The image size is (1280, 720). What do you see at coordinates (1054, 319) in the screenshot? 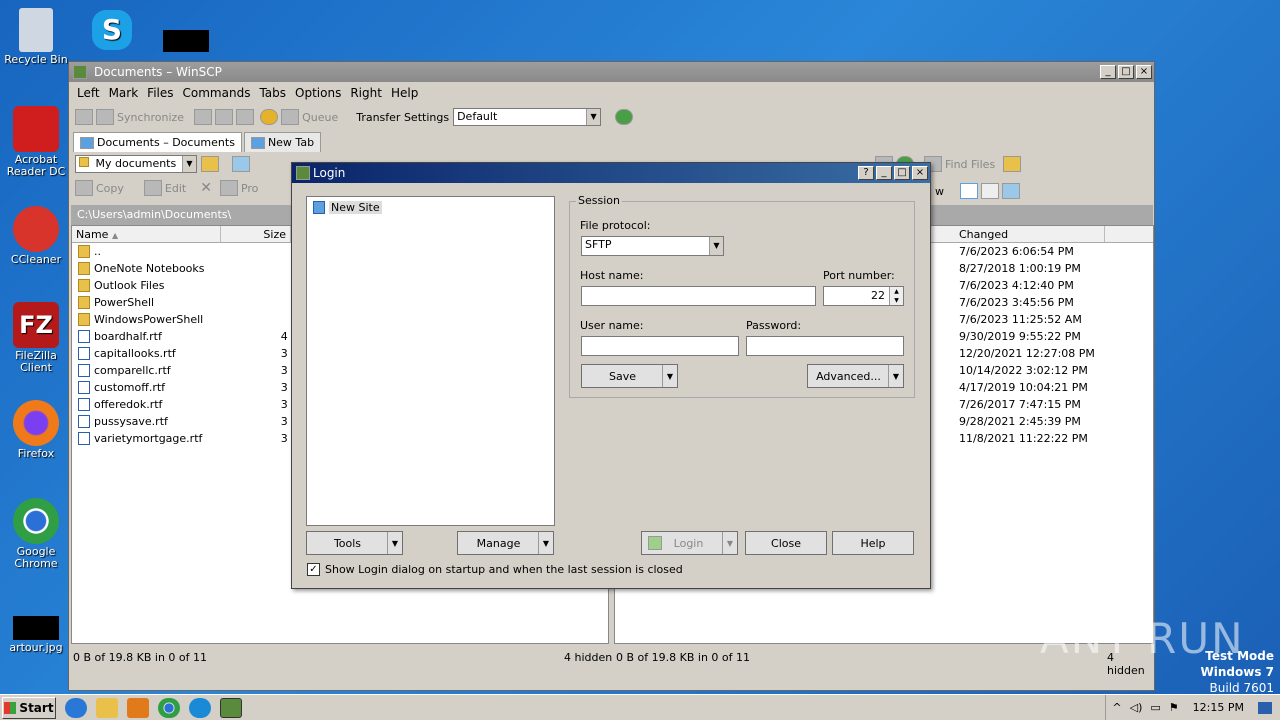
I see `right-file-row: 7/6/2023 11:25:52 AM` at bounding box center [1054, 319].